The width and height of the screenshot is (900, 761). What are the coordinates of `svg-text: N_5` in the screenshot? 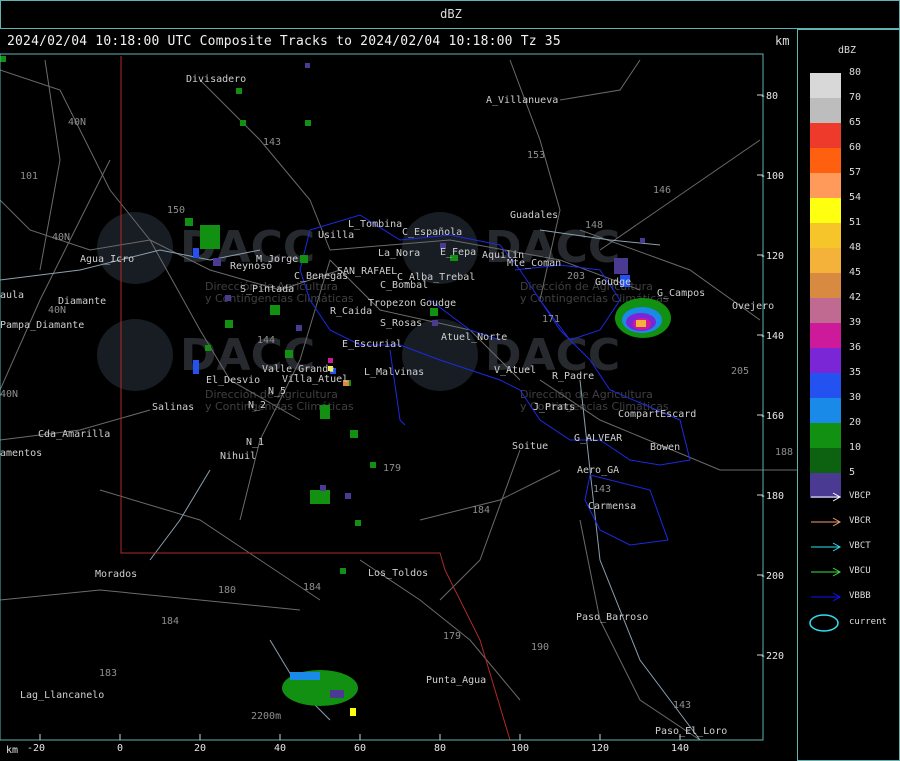 It's located at (277, 391).